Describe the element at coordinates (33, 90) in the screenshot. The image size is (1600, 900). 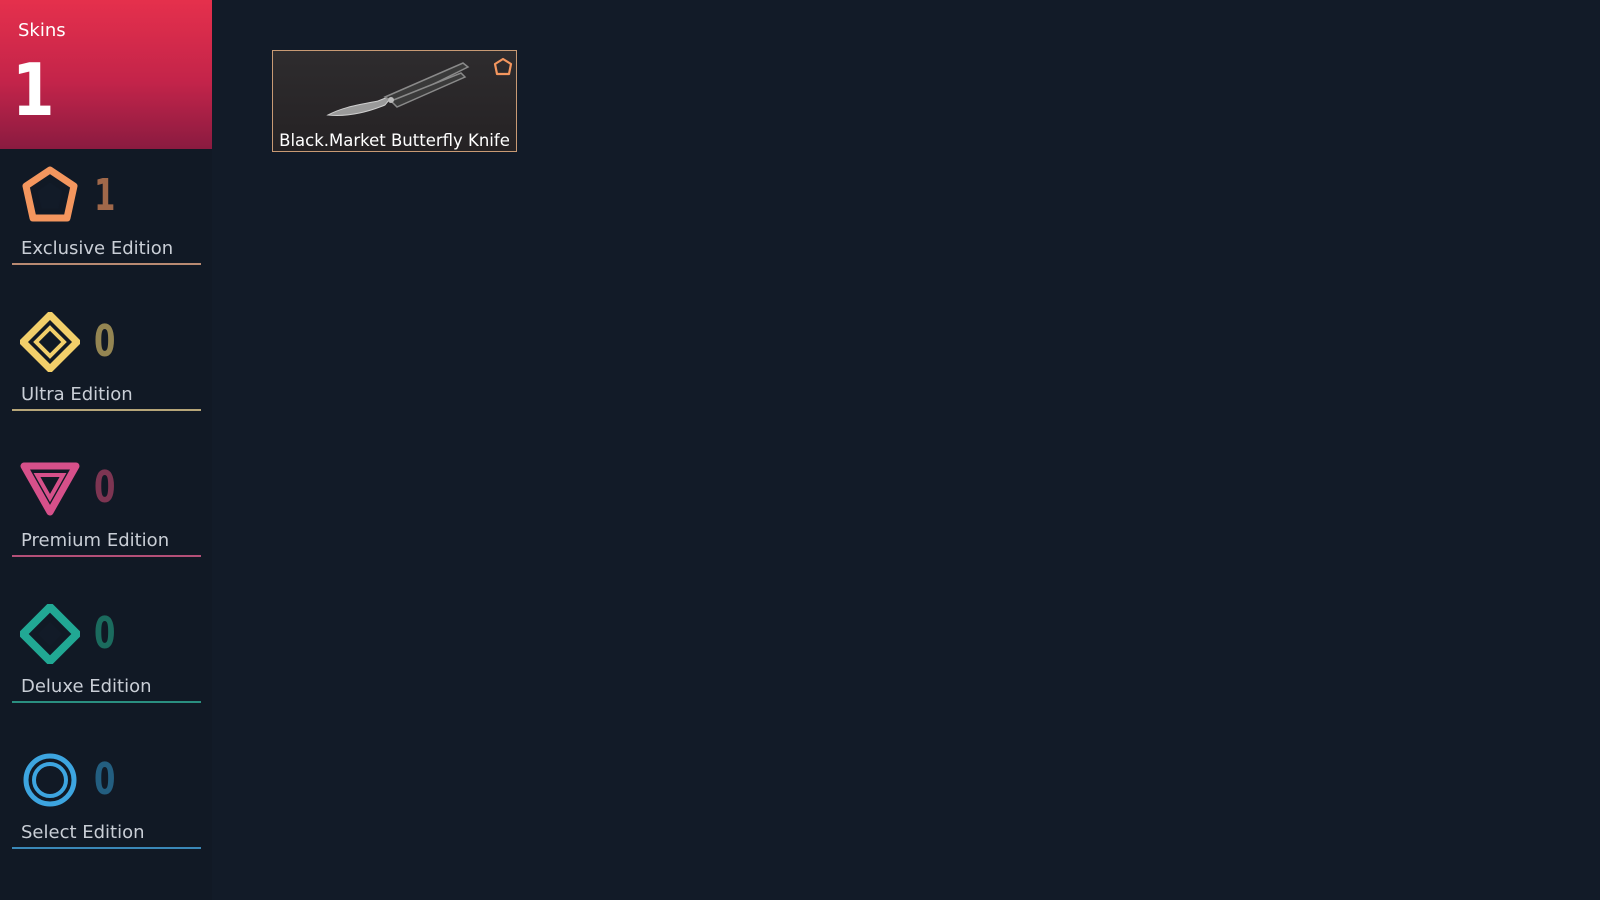
I see `skins-count: 1` at that location.